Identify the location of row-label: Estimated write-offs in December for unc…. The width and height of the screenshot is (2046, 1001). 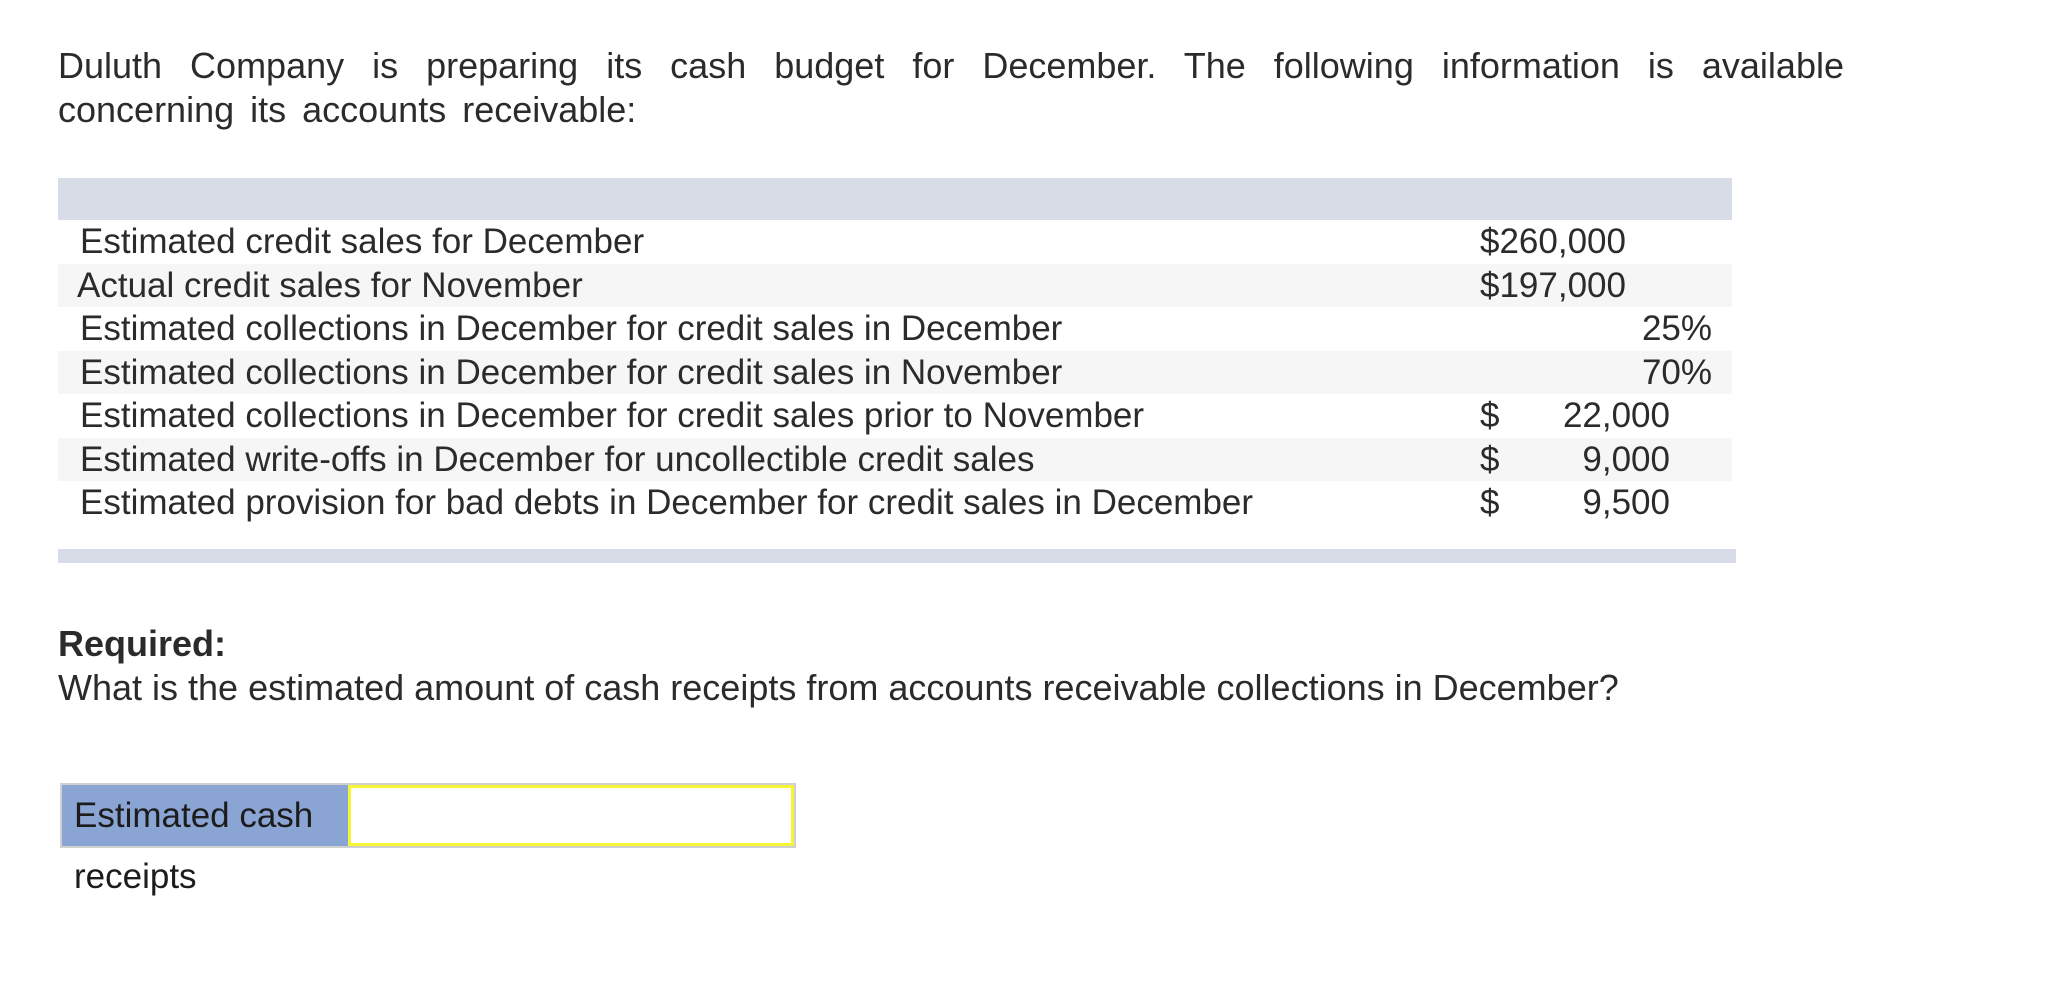
(557, 459).